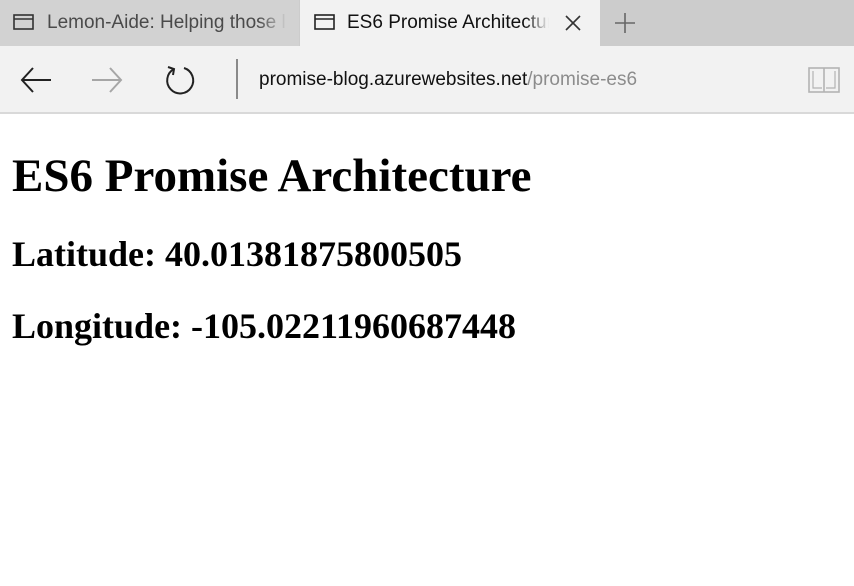 Image resolution: width=854 pixels, height=586 pixels. Describe the element at coordinates (84, 254) in the screenshot. I see `latitude-label: Latitude:` at that location.